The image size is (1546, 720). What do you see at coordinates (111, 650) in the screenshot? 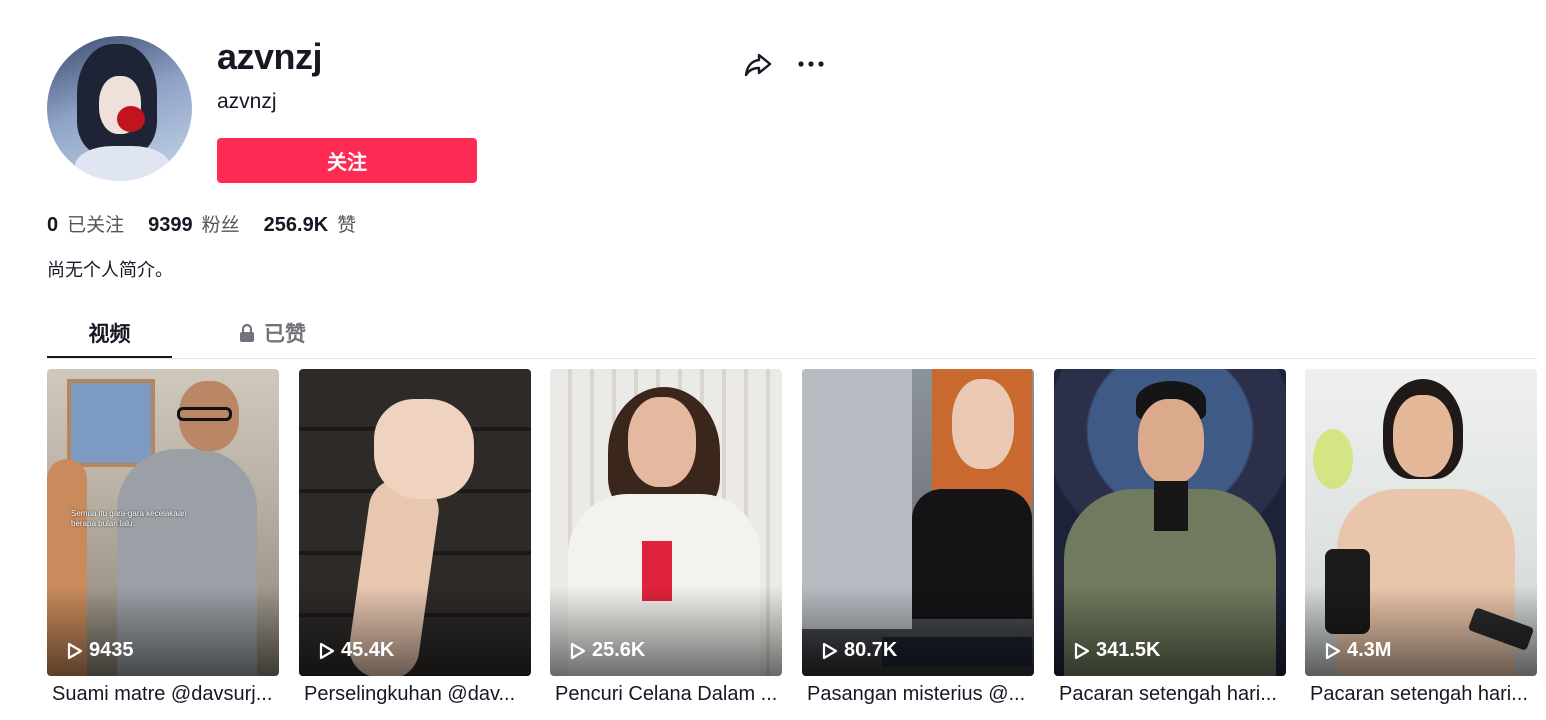
I see `view-count-value: 9435` at bounding box center [111, 650].